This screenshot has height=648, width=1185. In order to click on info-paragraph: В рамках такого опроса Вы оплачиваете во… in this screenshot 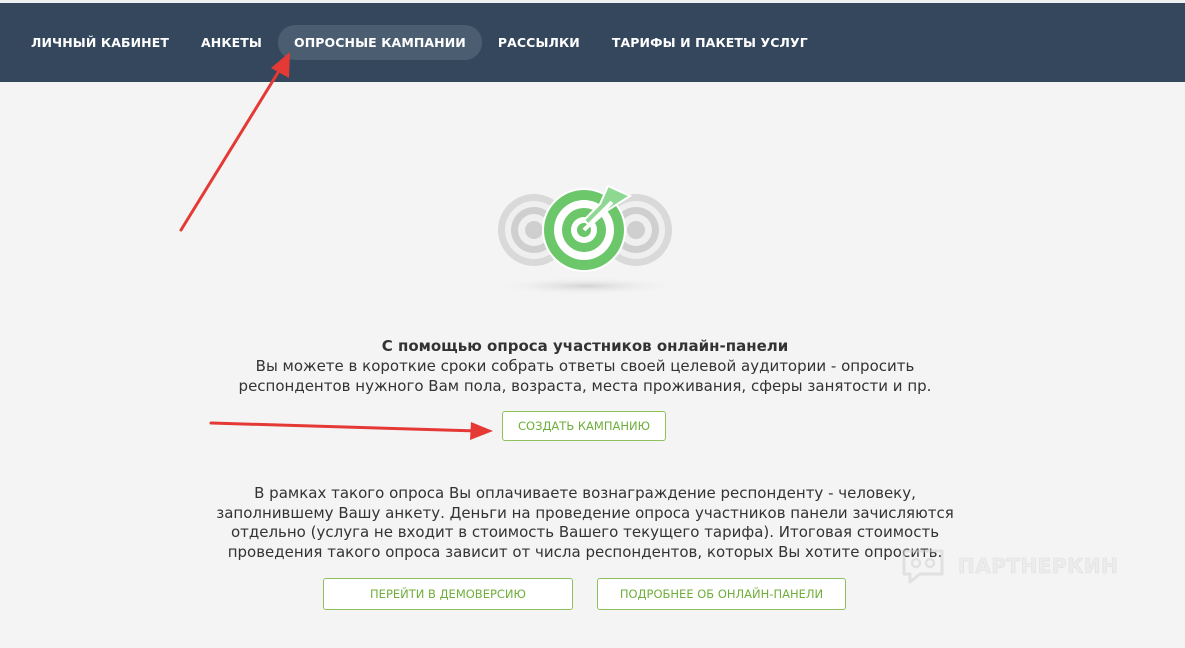, I will do `click(585, 523)`.